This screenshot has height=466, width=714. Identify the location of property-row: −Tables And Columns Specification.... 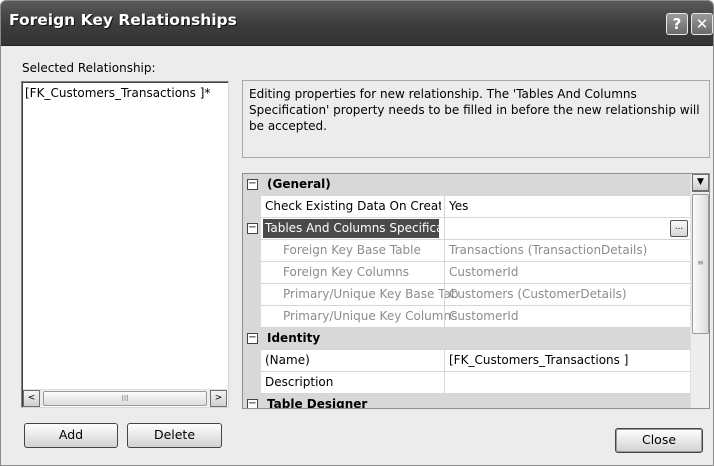
(466, 229).